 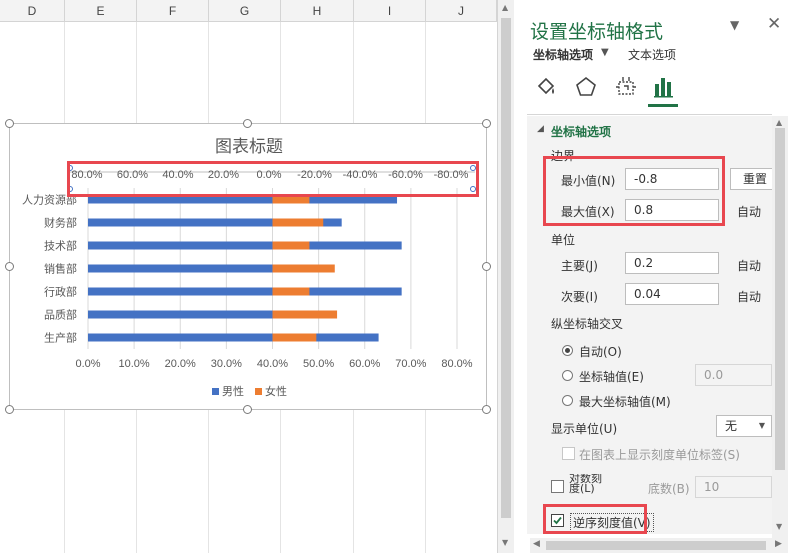 What do you see at coordinates (60, 246) in the screenshot?
I see `category-label: 技术部` at bounding box center [60, 246].